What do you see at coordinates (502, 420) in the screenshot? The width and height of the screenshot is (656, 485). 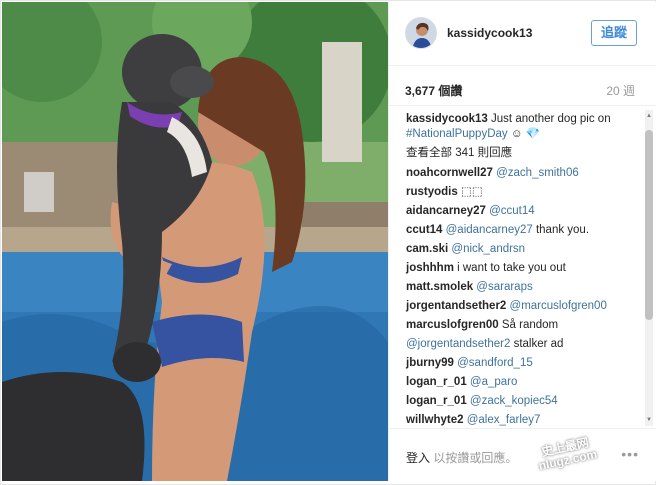 I see `comment-mention: @alex_farley7` at bounding box center [502, 420].